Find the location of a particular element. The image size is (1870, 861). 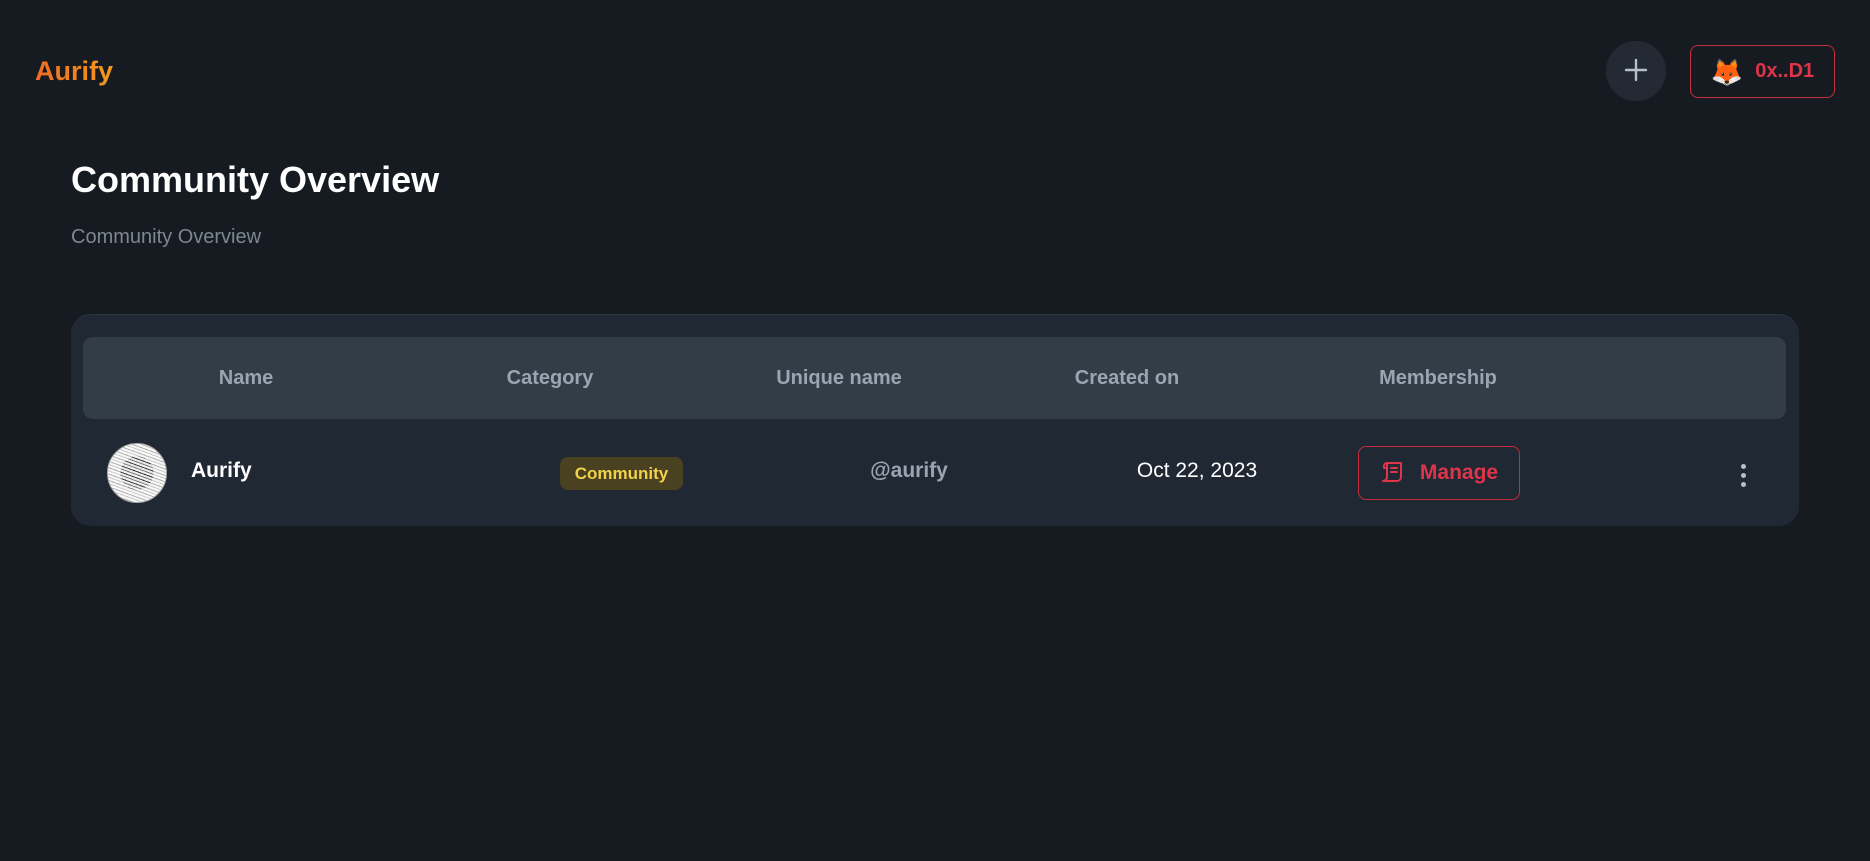

wallet-button: 🦊 0x..D1 is located at coordinates (1762, 71).